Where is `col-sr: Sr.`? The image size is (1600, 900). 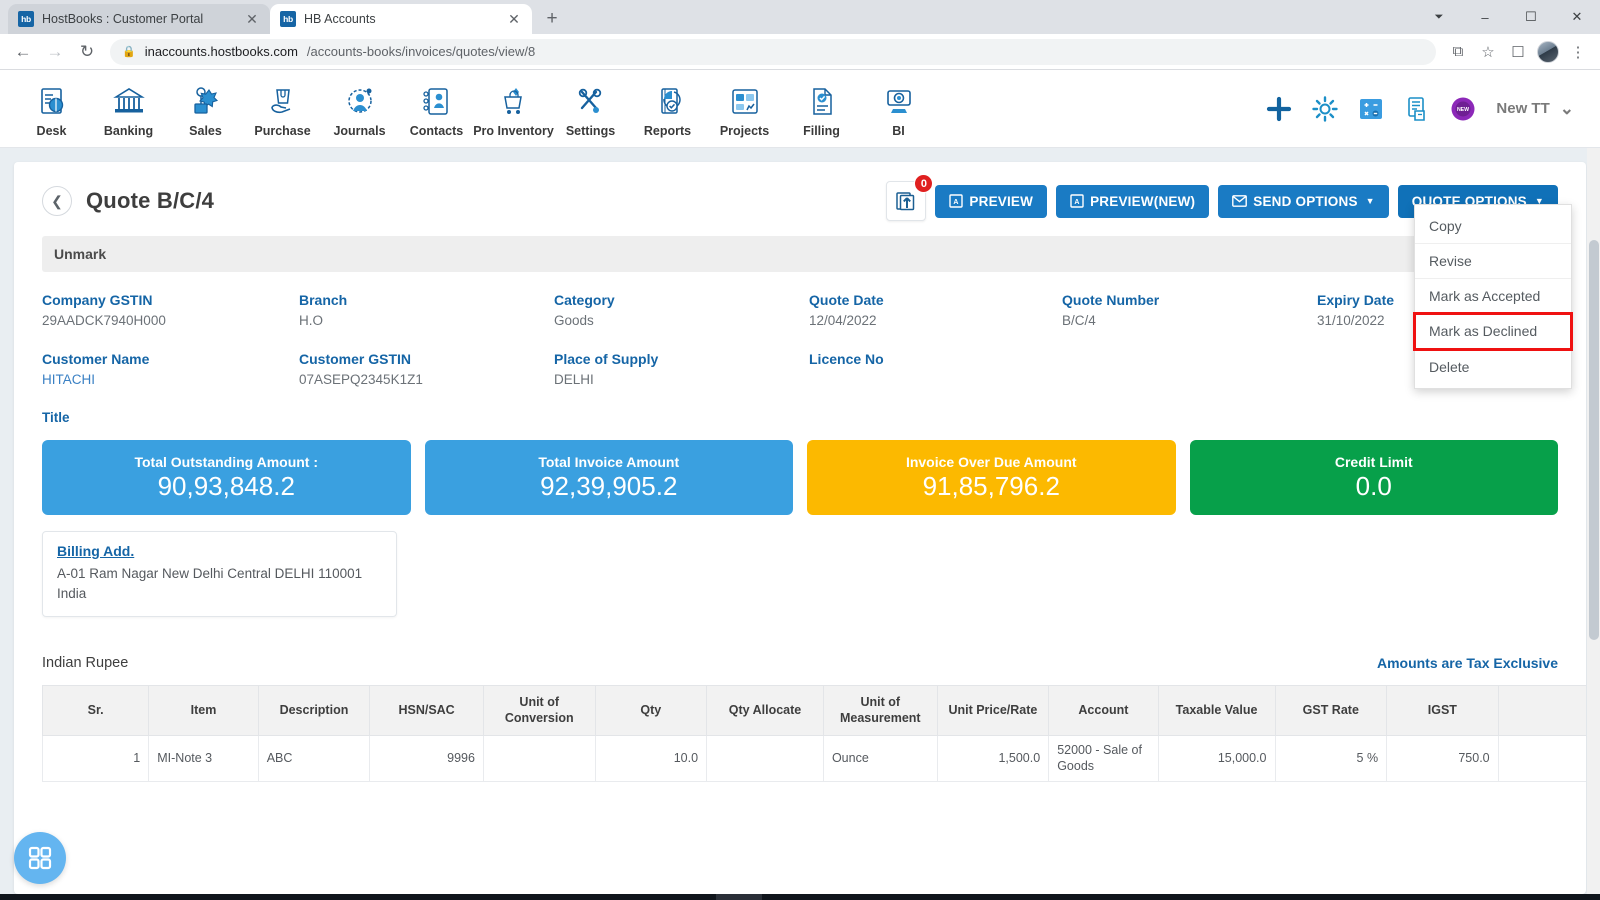
col-sr: Sr. is located at coordinates (95, 711).